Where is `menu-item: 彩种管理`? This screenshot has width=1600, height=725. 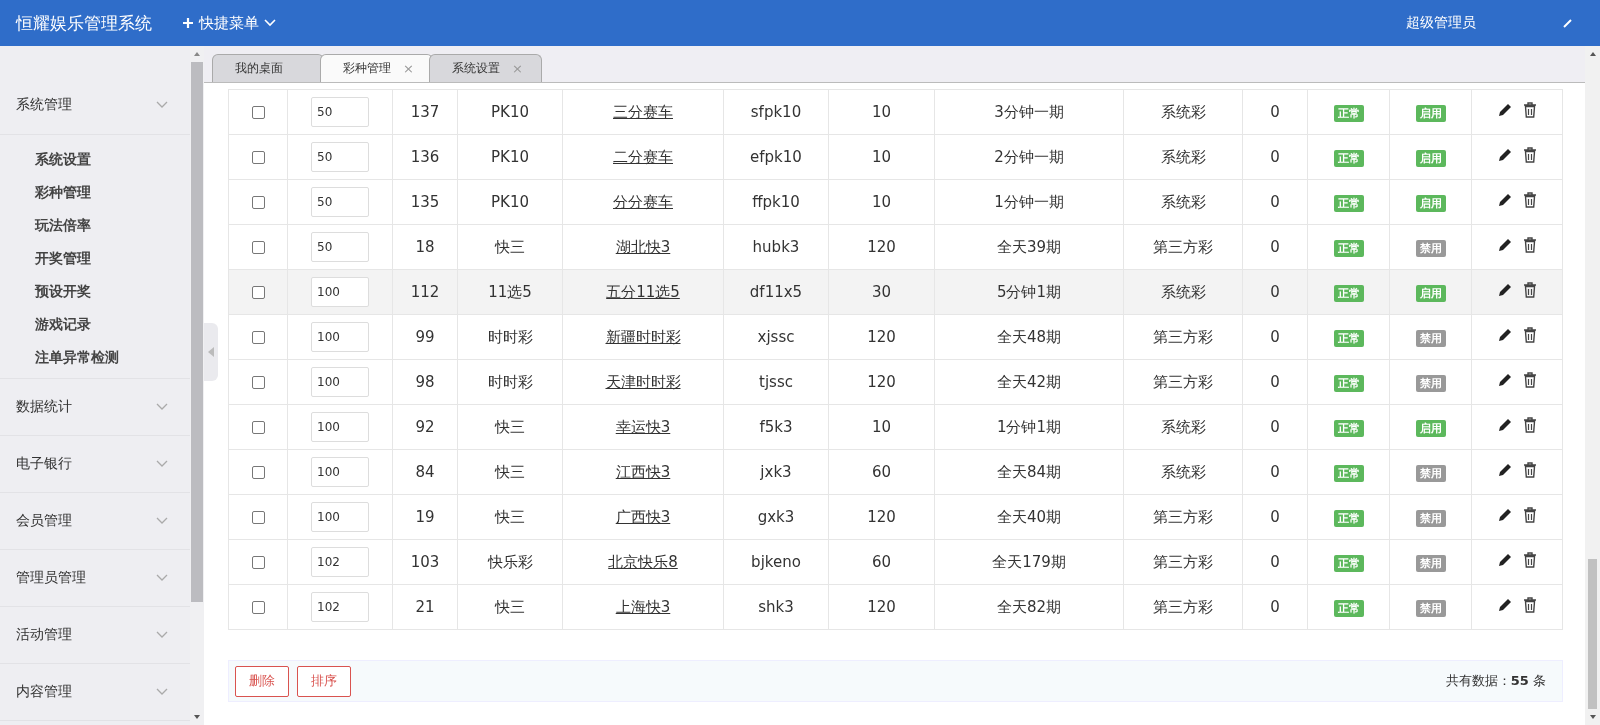
menu-item: 彩种管理 is located at coordinates (95, 192).